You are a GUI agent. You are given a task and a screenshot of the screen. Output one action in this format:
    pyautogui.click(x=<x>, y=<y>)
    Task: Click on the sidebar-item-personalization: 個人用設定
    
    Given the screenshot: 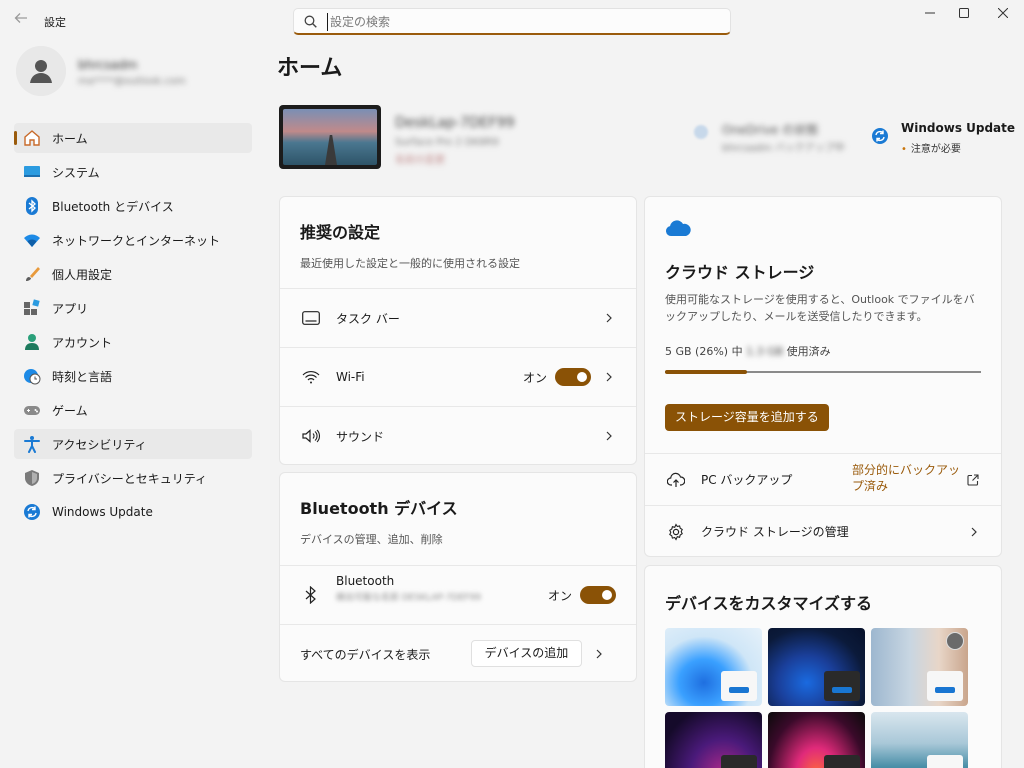 What is the action you would take?
    pyautogui.click(x=133, y=274)
    